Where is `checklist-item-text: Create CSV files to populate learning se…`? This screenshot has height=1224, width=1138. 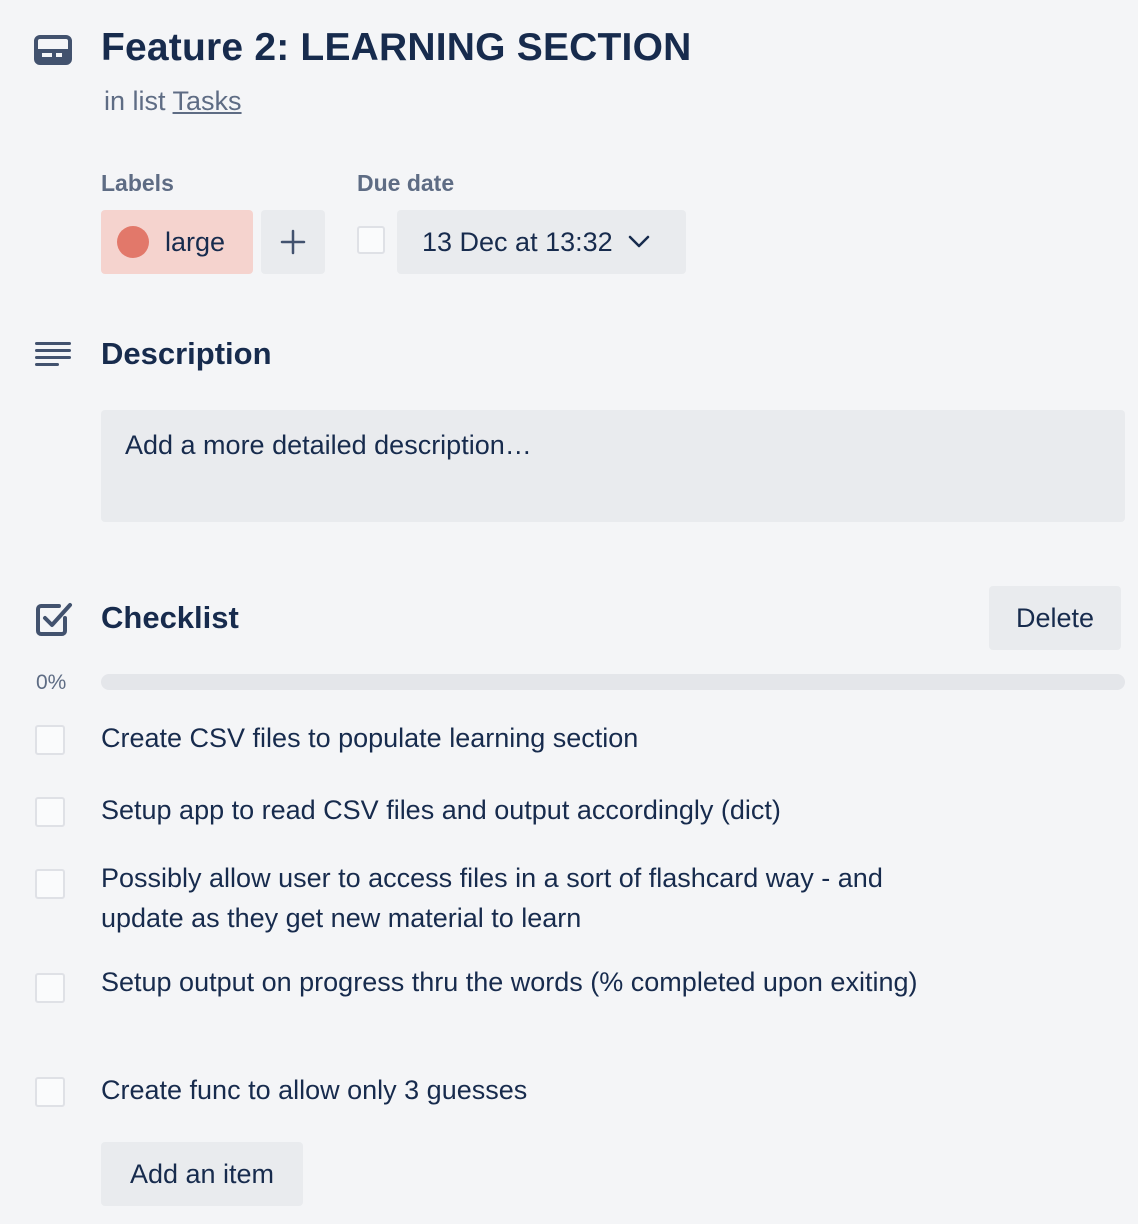 checklist-item-text: Create CSV files to populate learning se… is located at coordinates (541, 738).